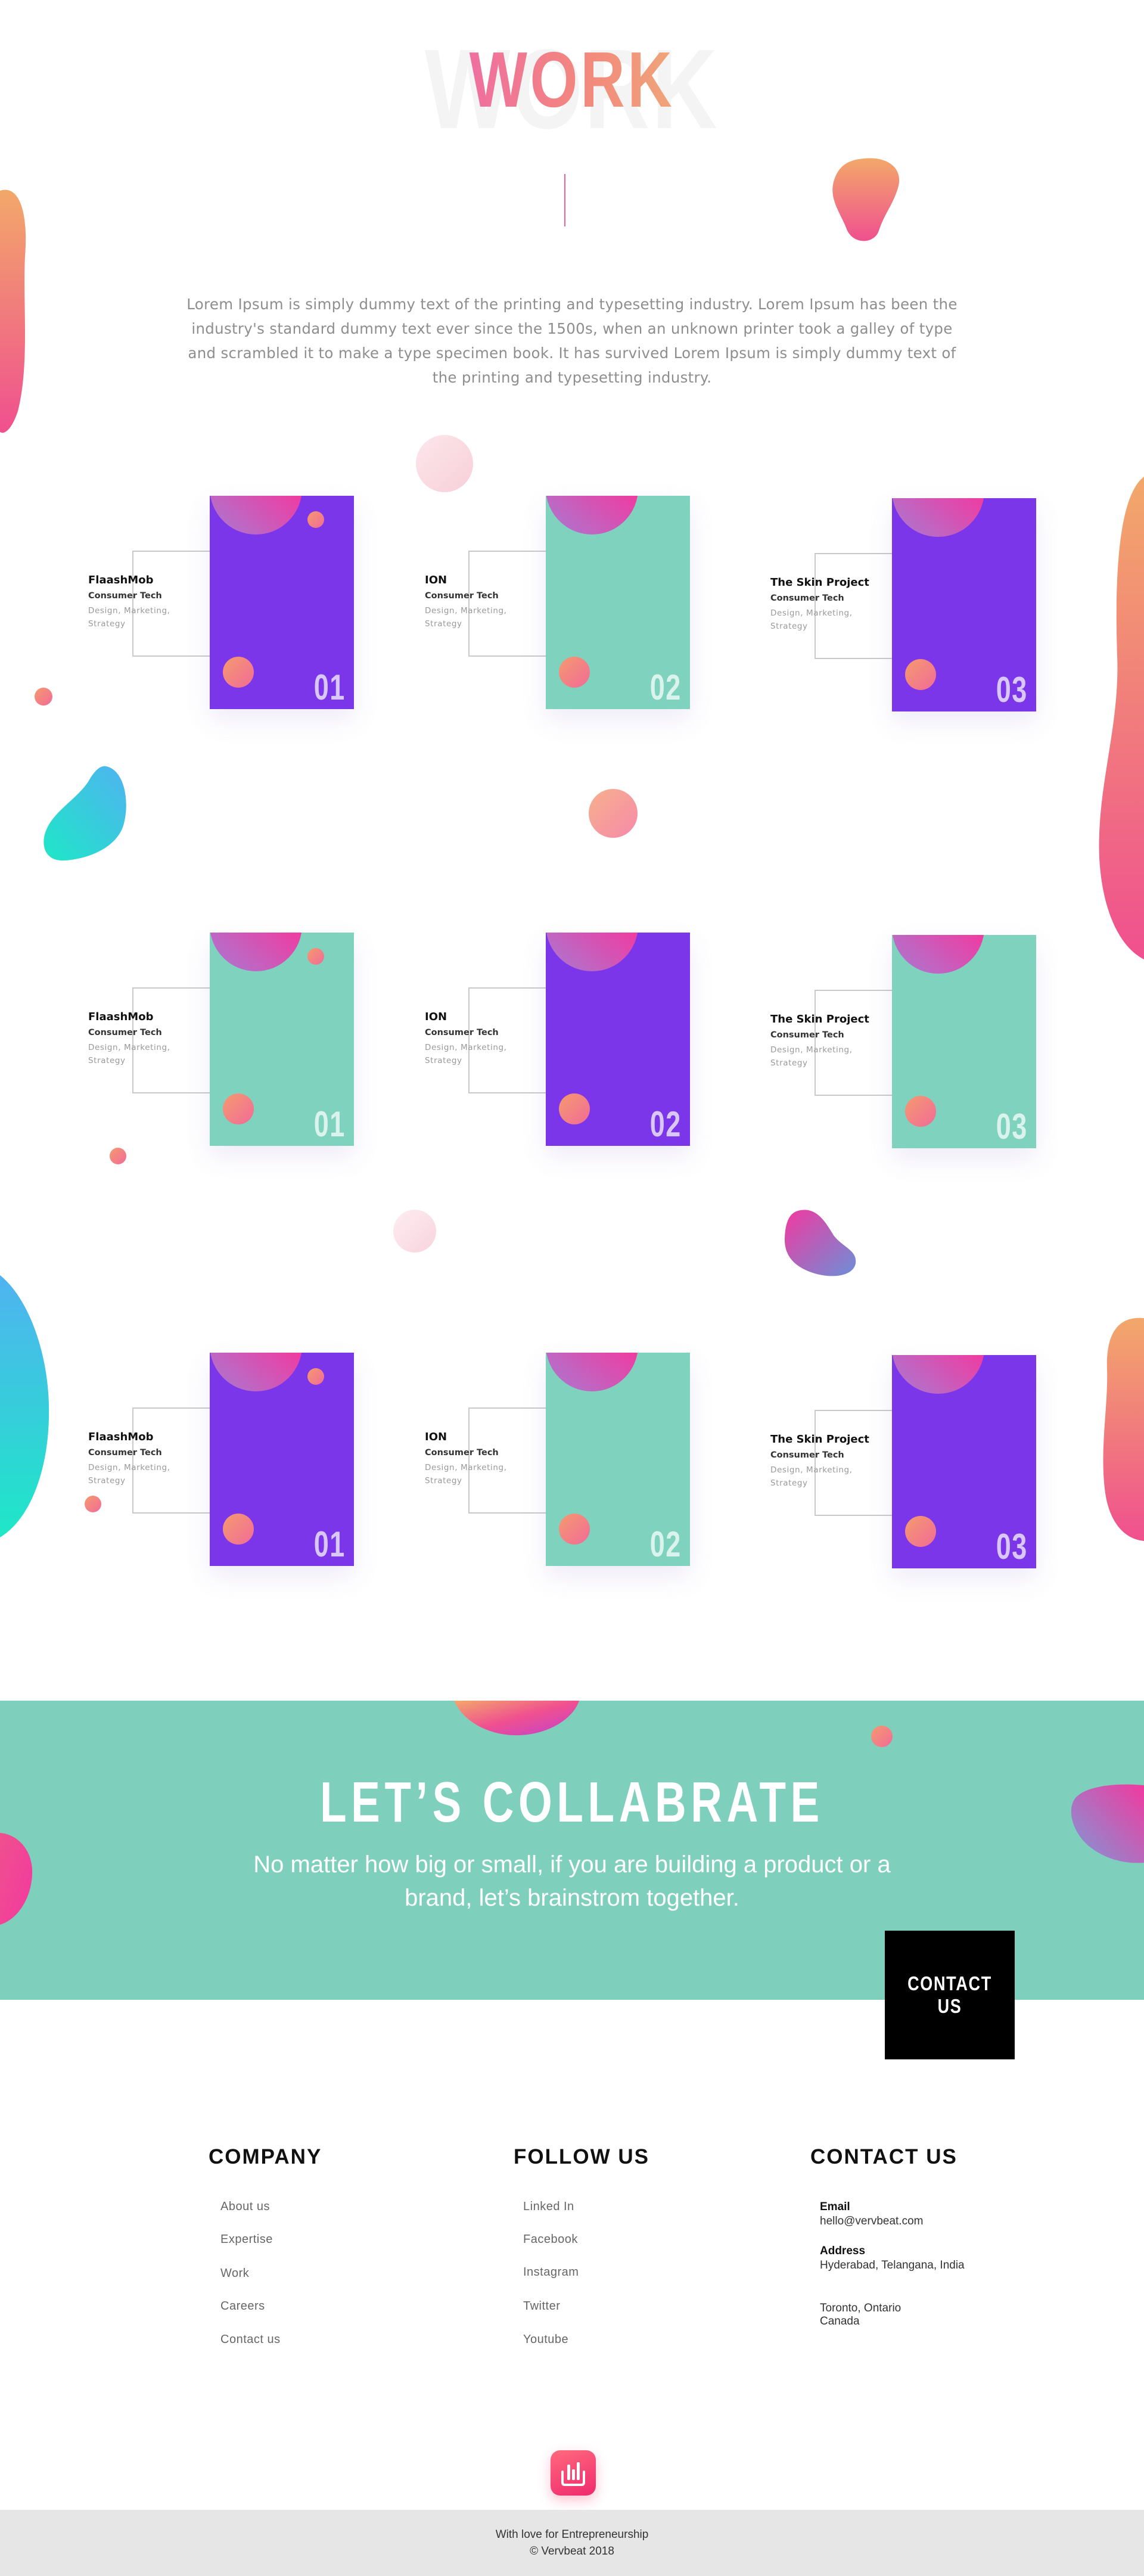 Image resolution: width=1144 pixels, height=2576 pixels. Describe the element at coordinates (16, 1879) in the screenshot. I see `blob-collab-left` at that location.